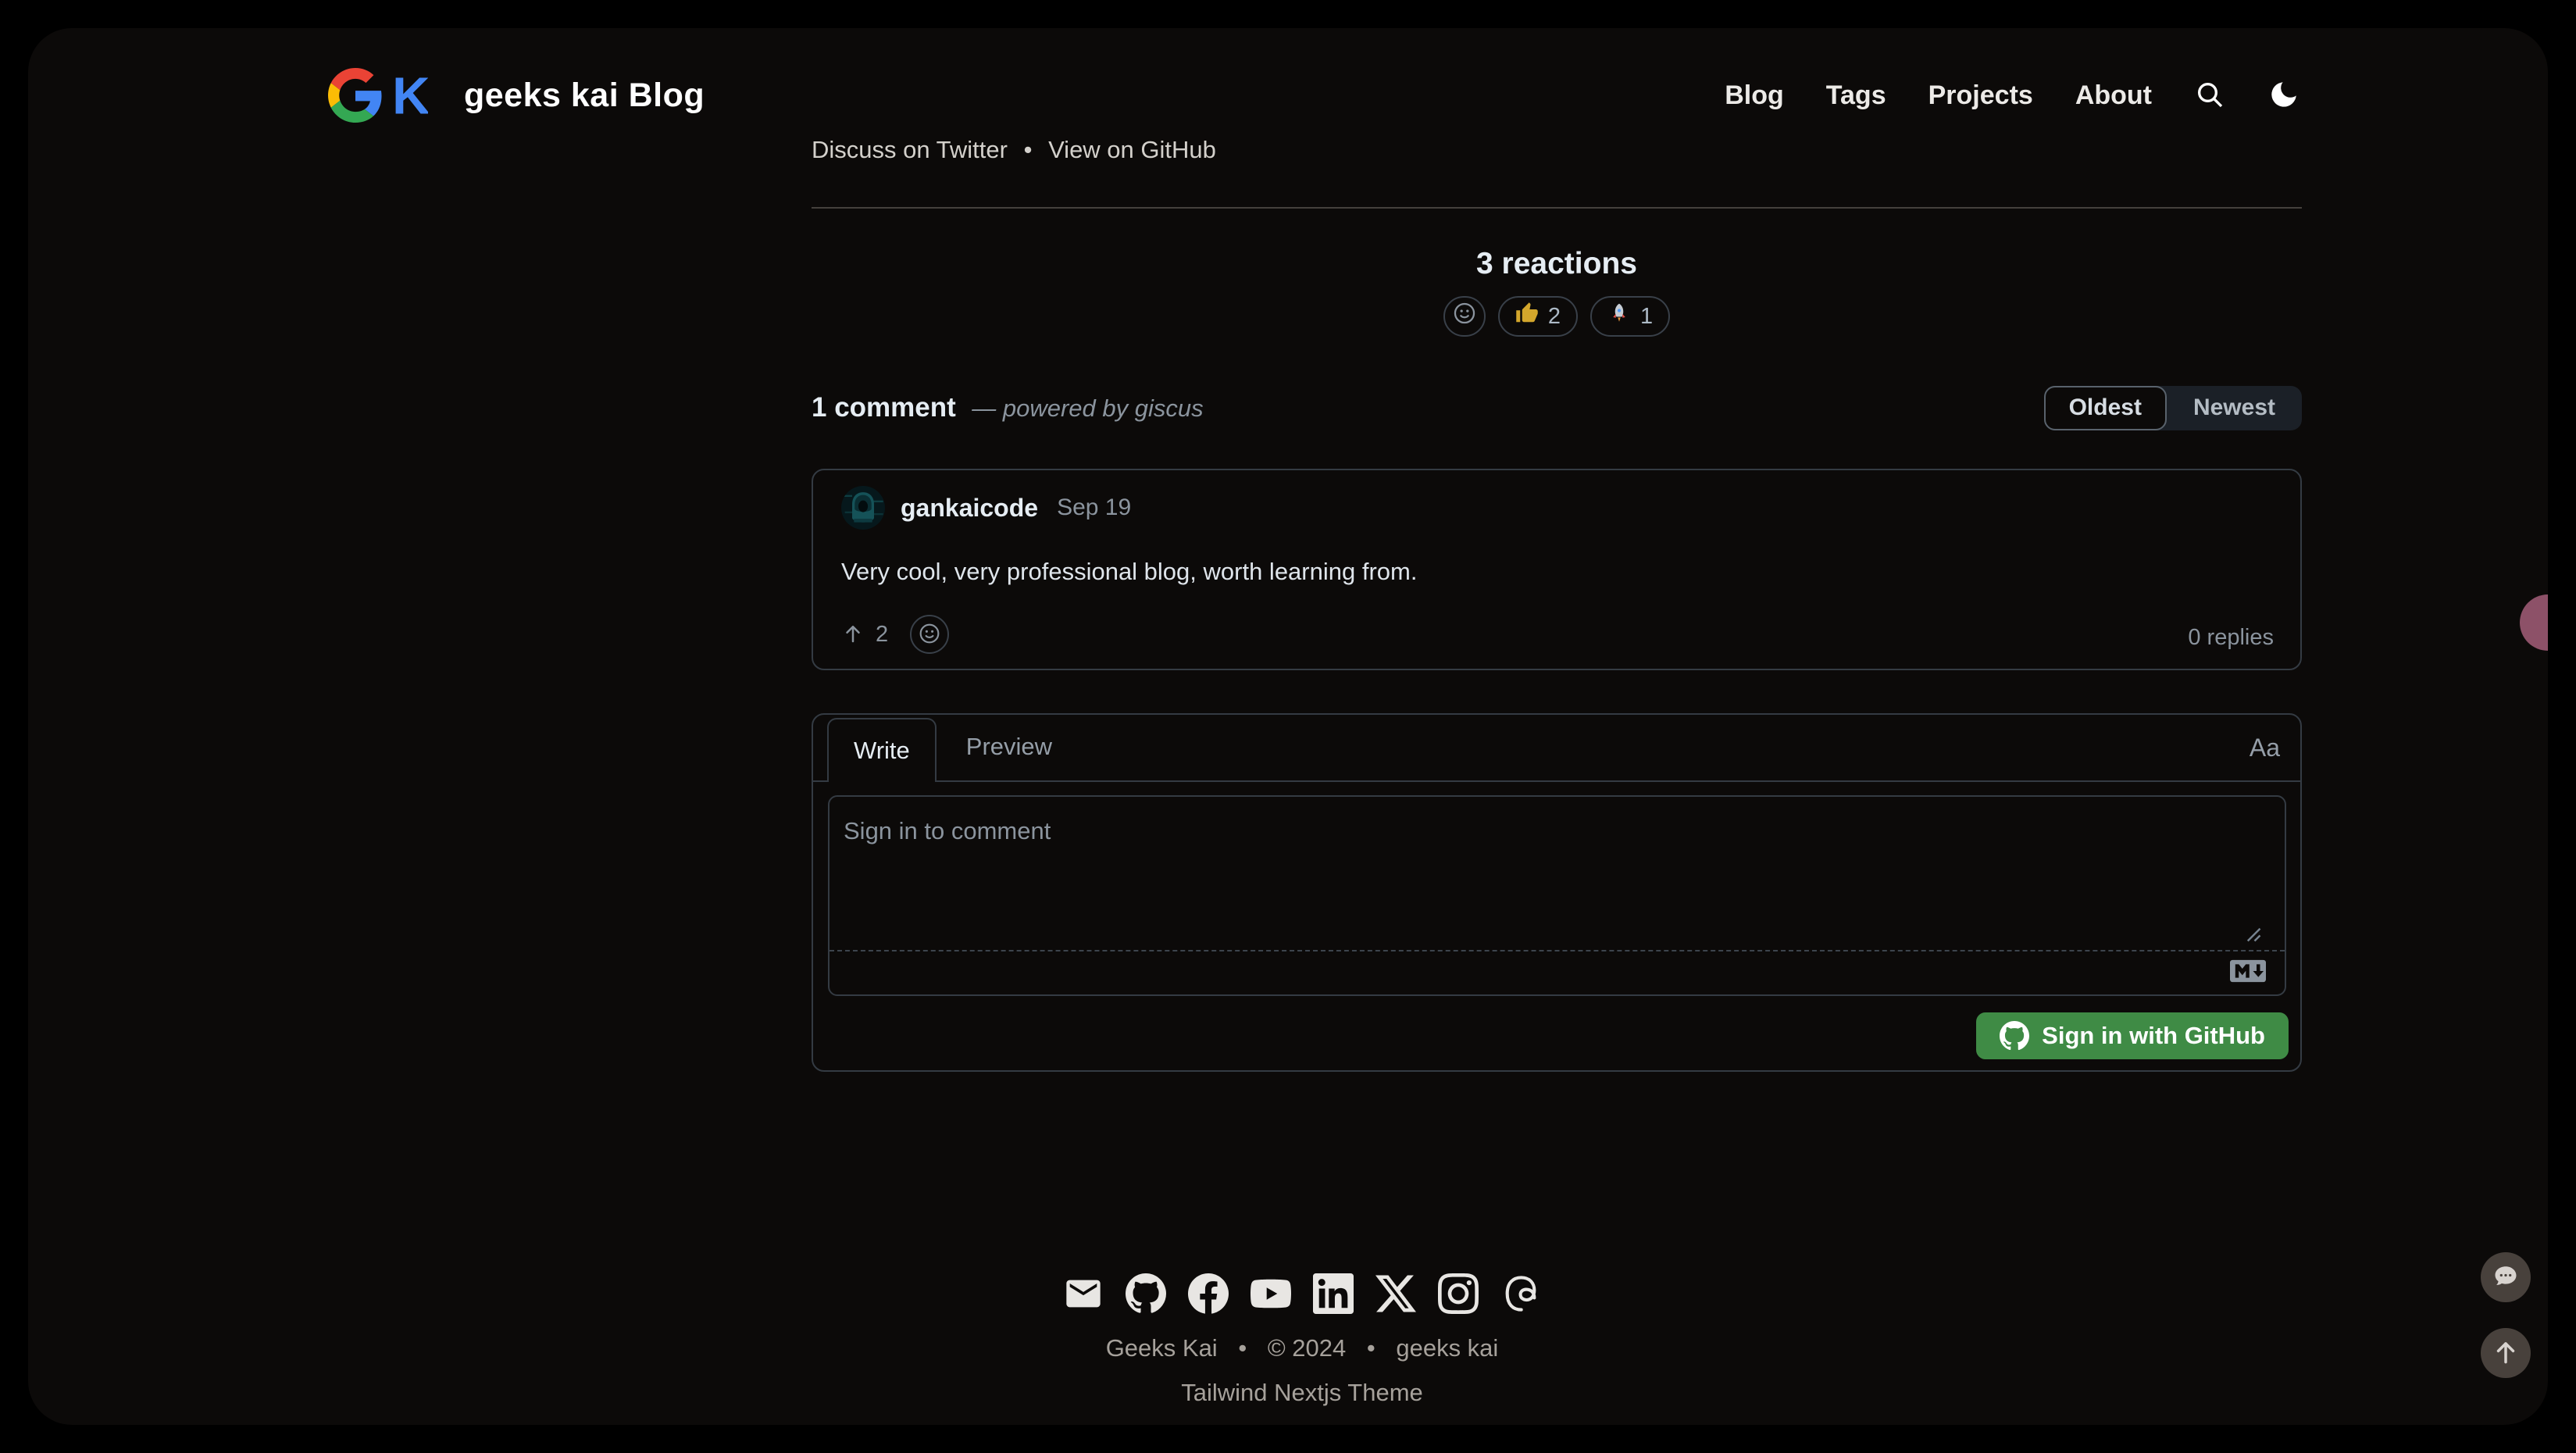 The height and width of the screenshot is (1453, 2576). What do you see at coordinates (882, 634) in the screenshot?
I see `upvote-count: 2` at bounding box center [882, 634].